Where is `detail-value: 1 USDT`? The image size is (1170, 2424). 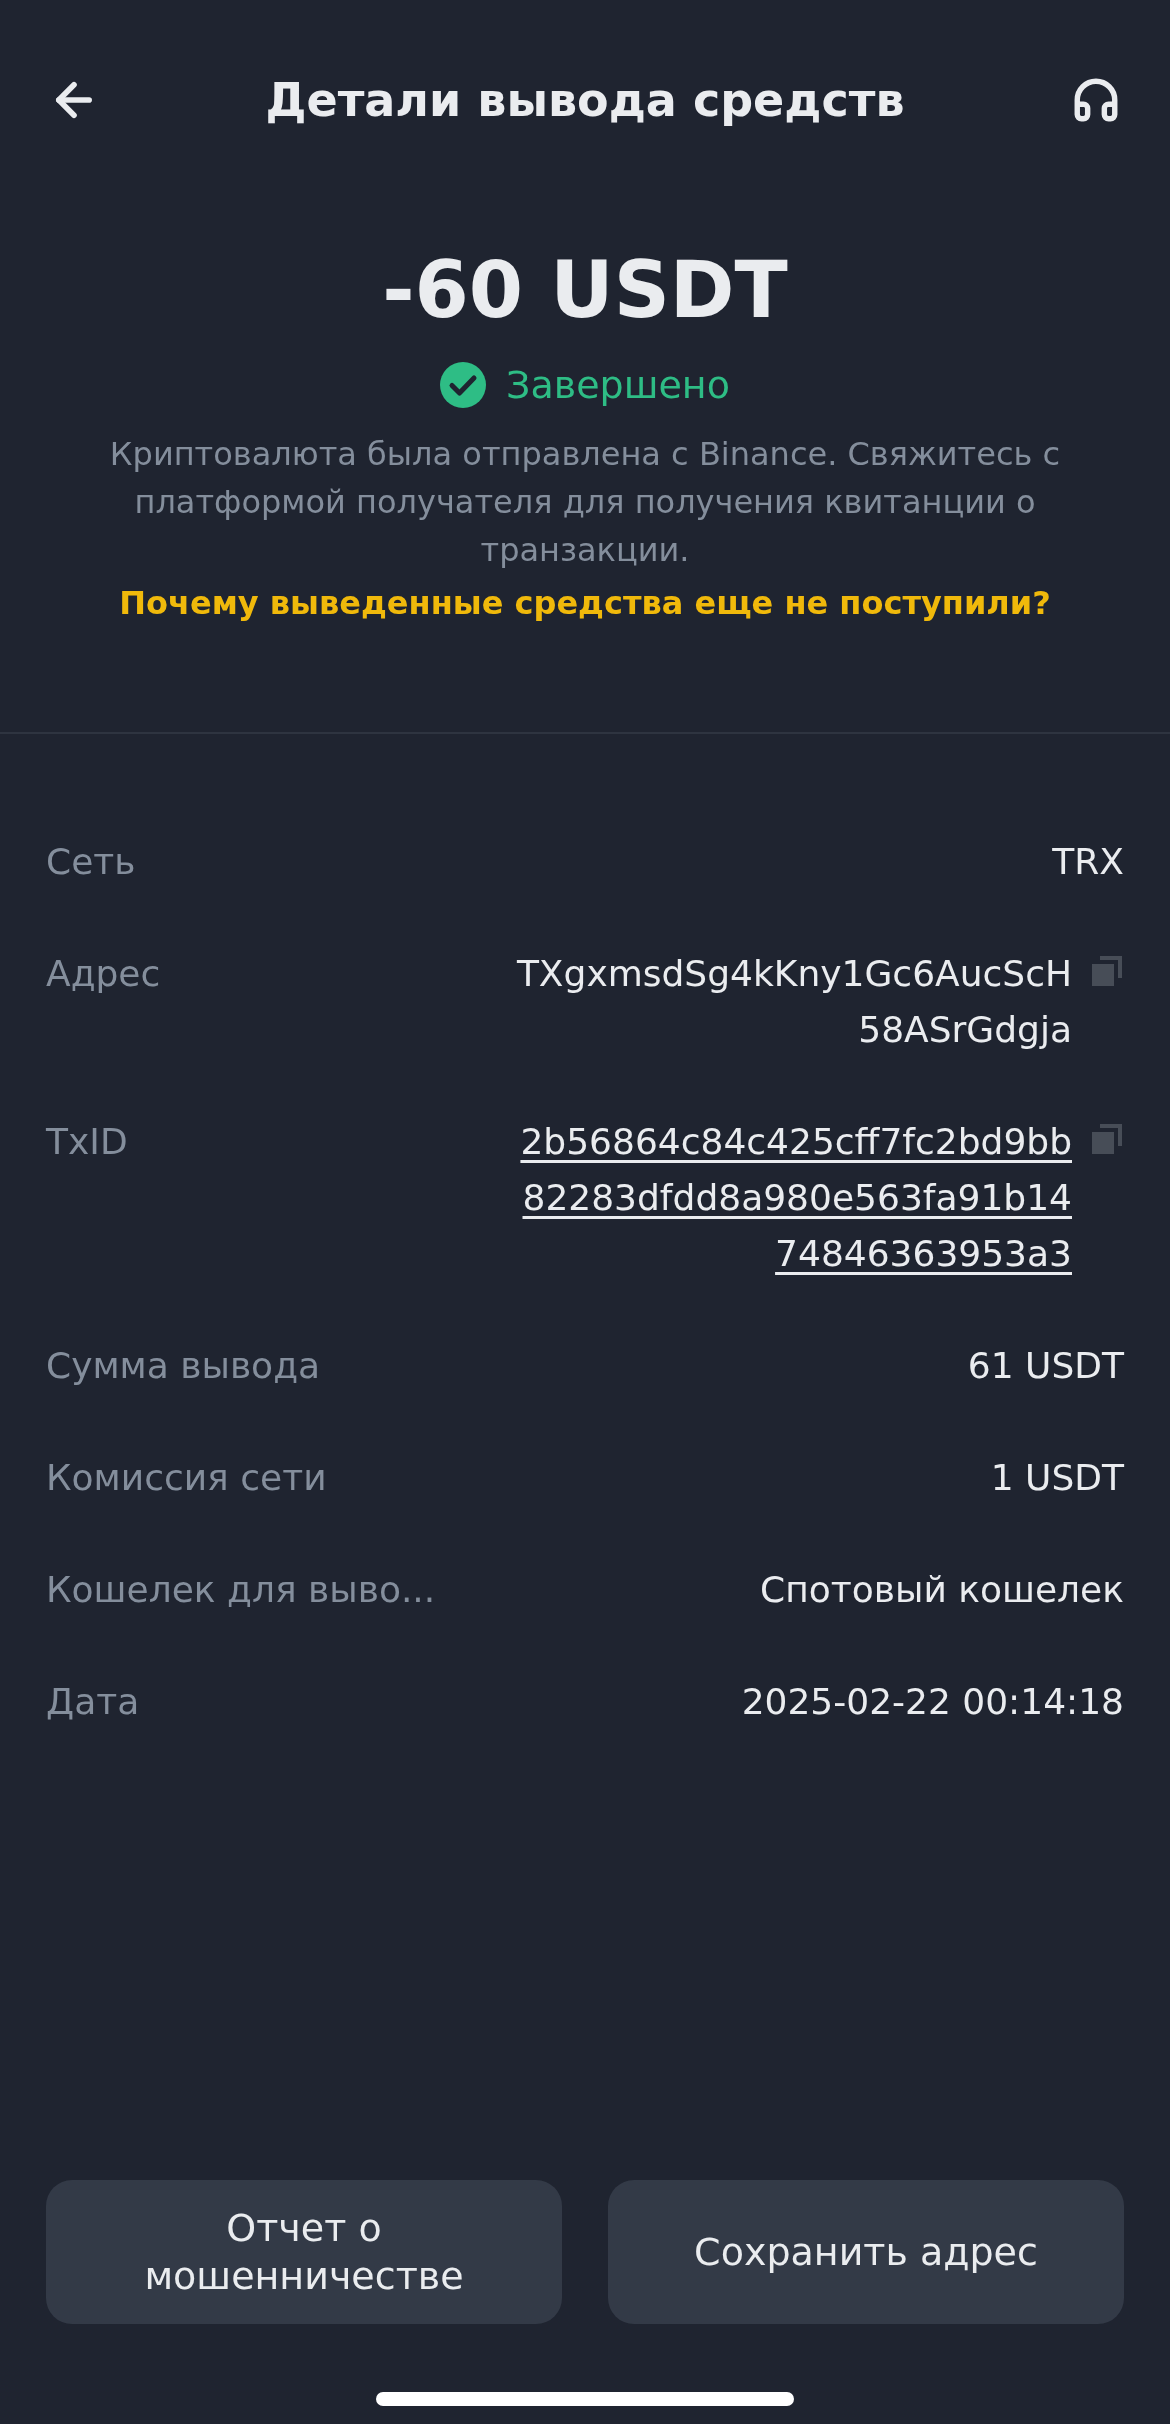 detail-value: 1 USDT is located at coordinates (1057, 1478).